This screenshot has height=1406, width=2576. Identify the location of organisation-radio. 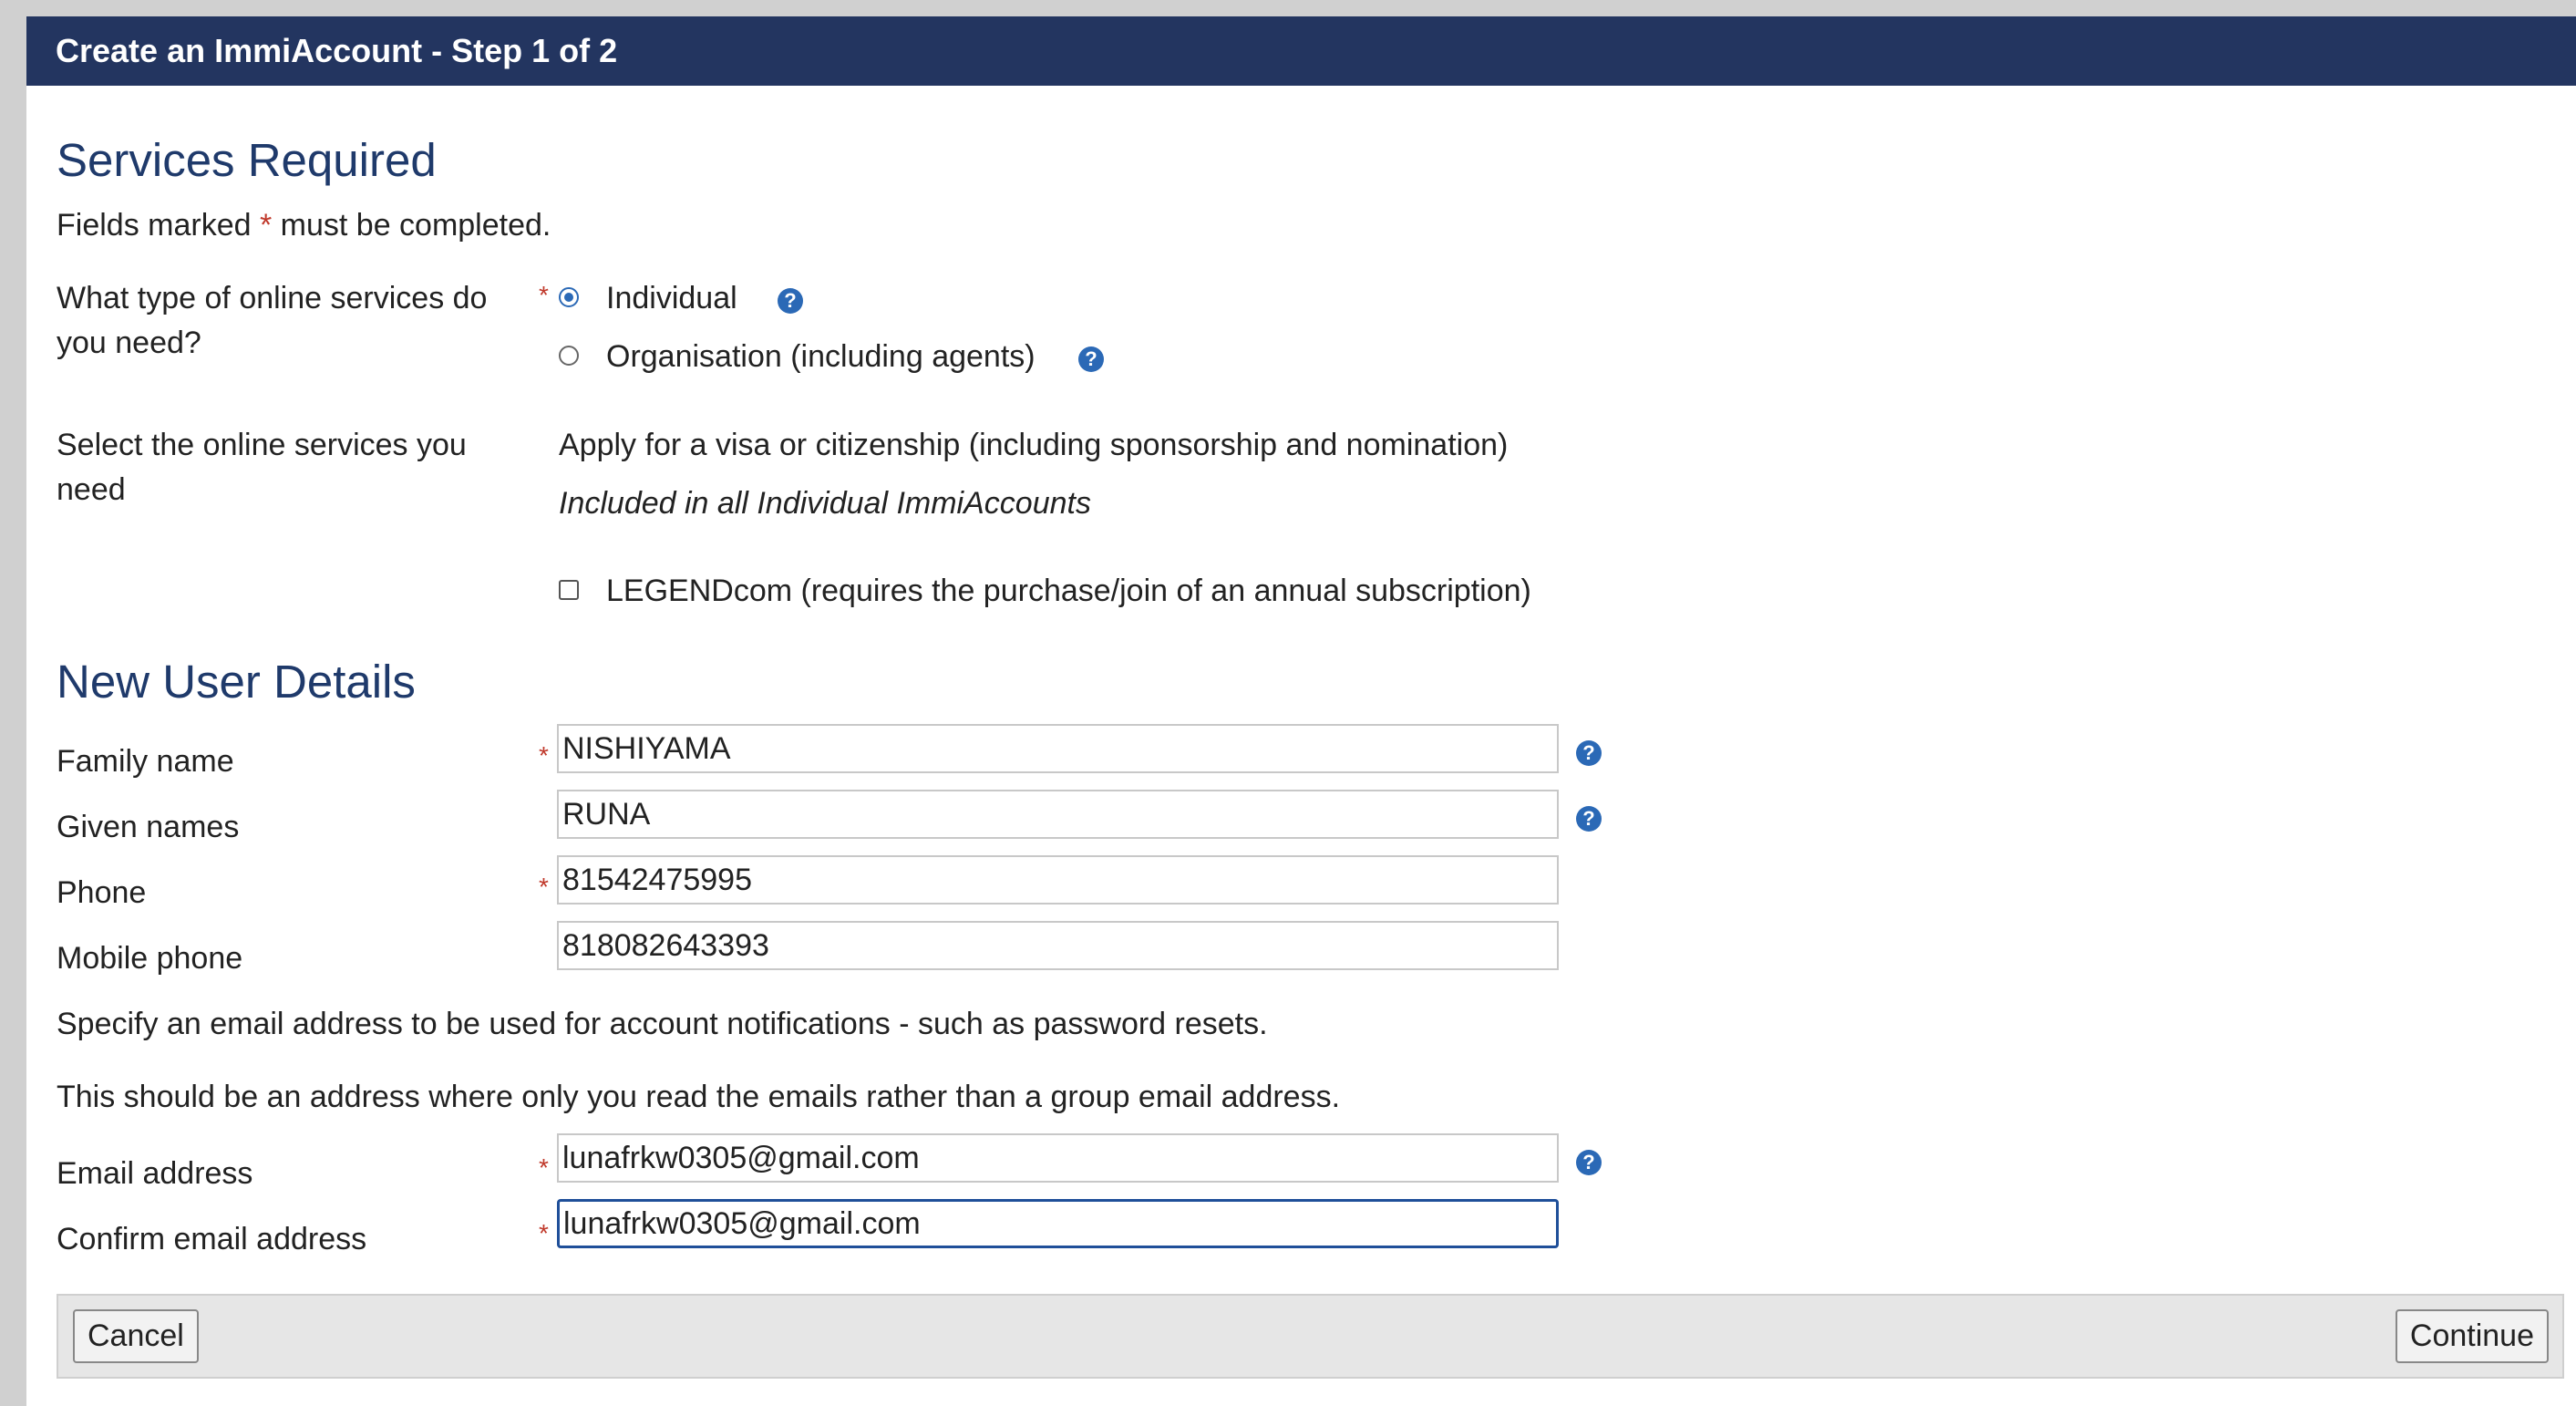
(569, 356).